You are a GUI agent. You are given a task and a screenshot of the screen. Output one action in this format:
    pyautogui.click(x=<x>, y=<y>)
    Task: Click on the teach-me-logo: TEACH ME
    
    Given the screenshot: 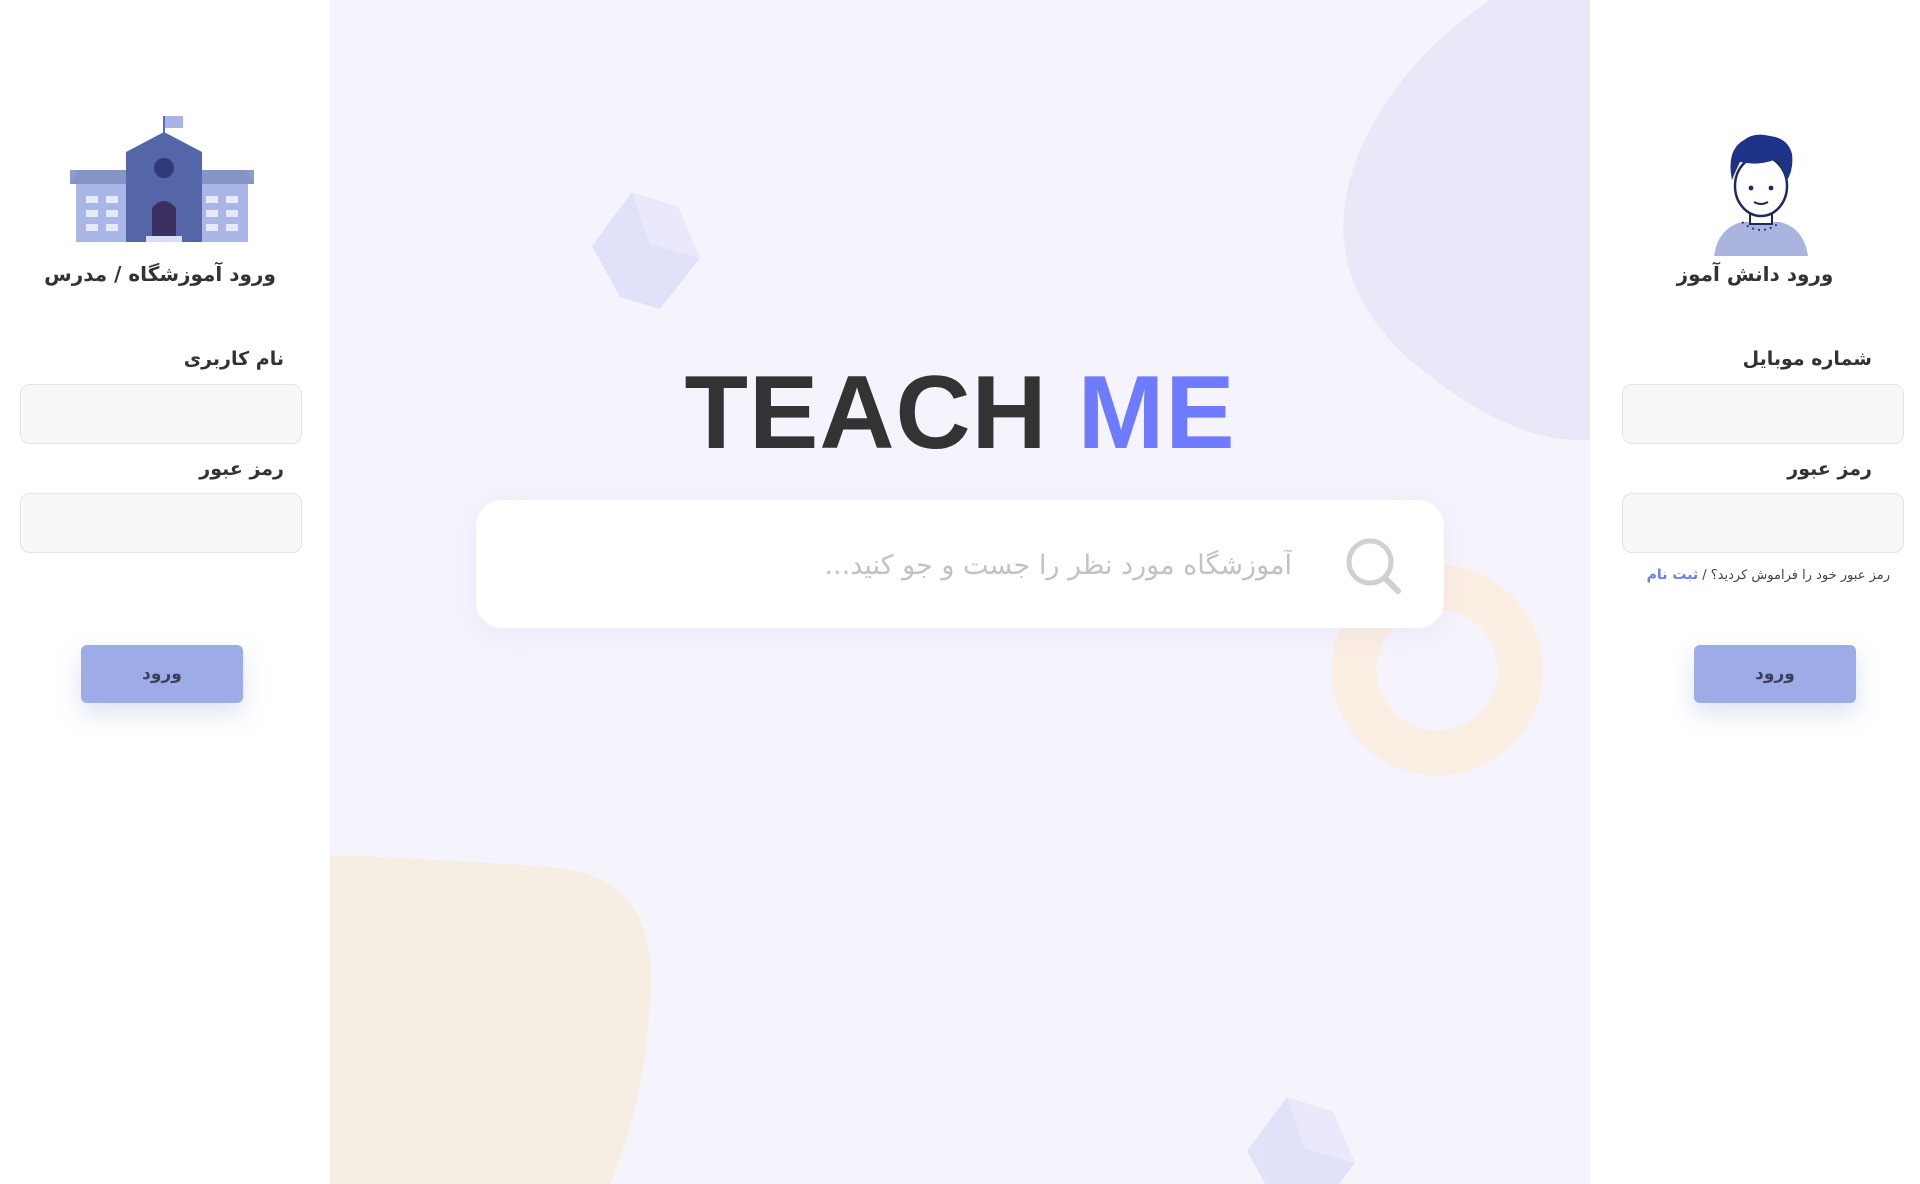 What is the action you would take?
    pyautogui.click(x=960, y=413)
    